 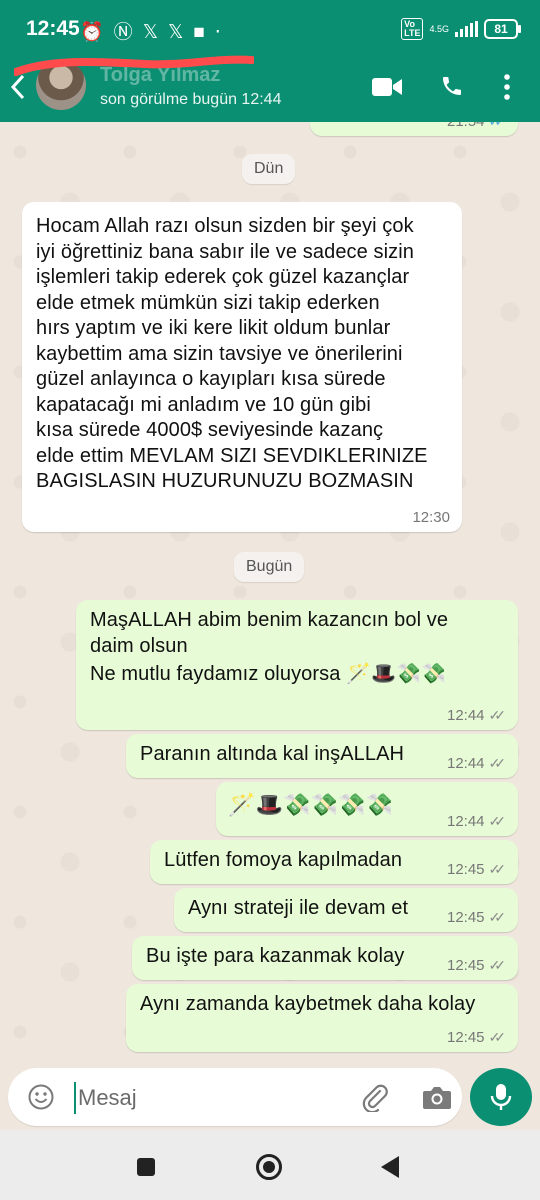 I want to click on network-type: 4.5G, so click(x=439, y=29).